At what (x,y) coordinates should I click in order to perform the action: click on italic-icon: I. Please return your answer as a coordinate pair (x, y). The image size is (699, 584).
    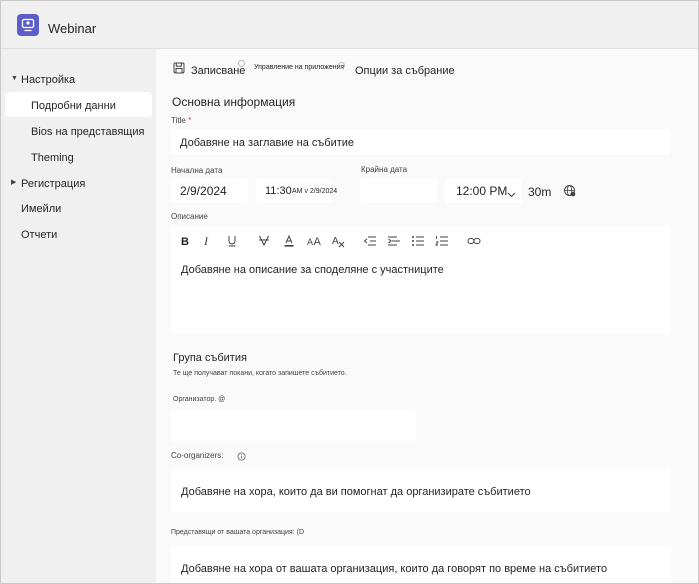
    Looking at the image, I should click on (209, 242).